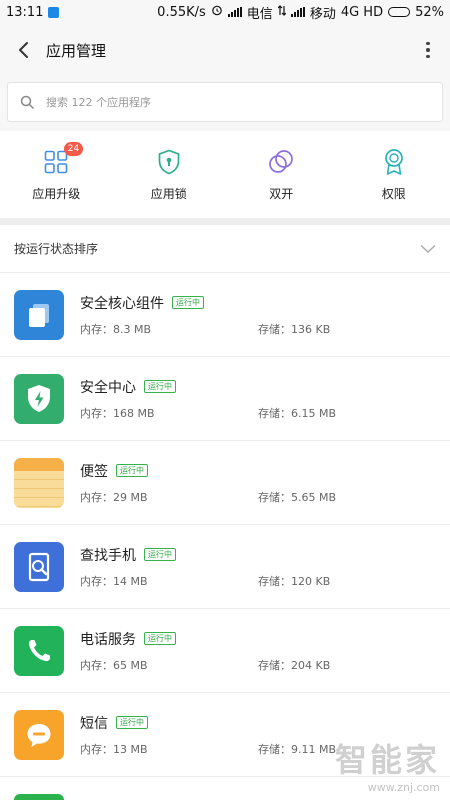 The height and width of the screenshot is (800, 450). Describe the element at coordinates (39, 482) in the screenshot. I see `notes-icon` at that location.